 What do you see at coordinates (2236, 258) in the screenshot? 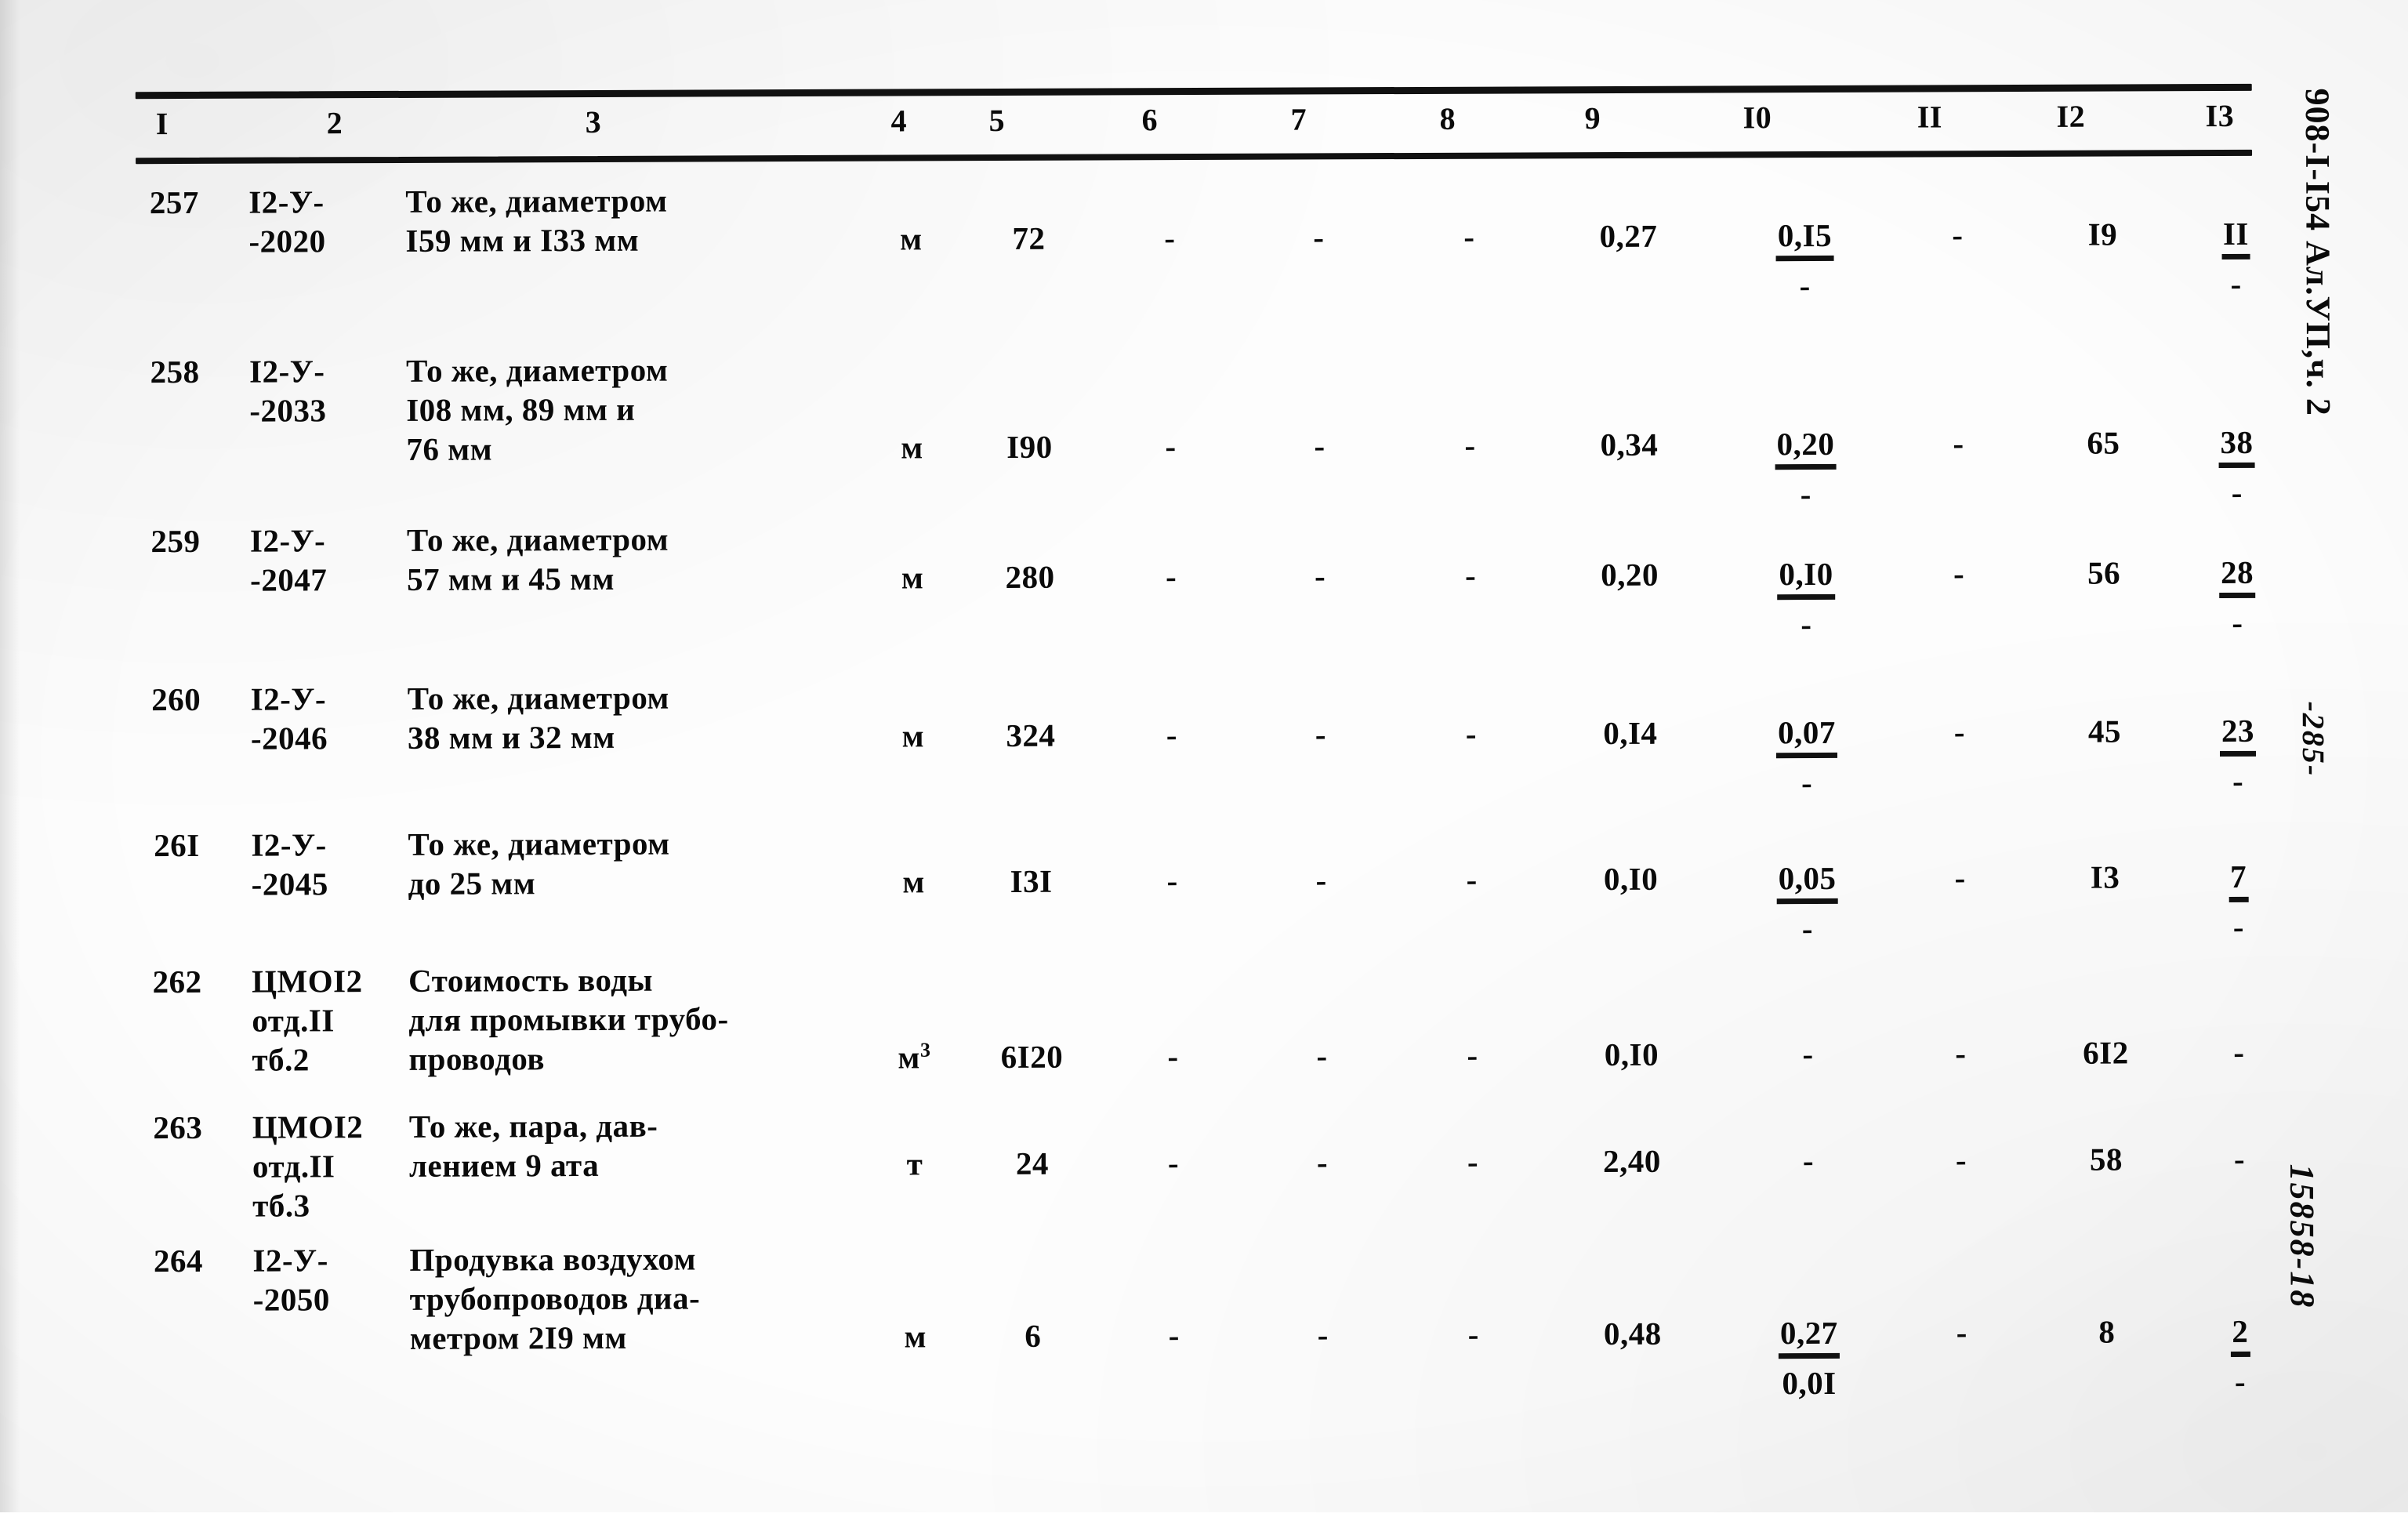
I see `cell-col13-fraction: II -` at bounding box center [2236, 258].